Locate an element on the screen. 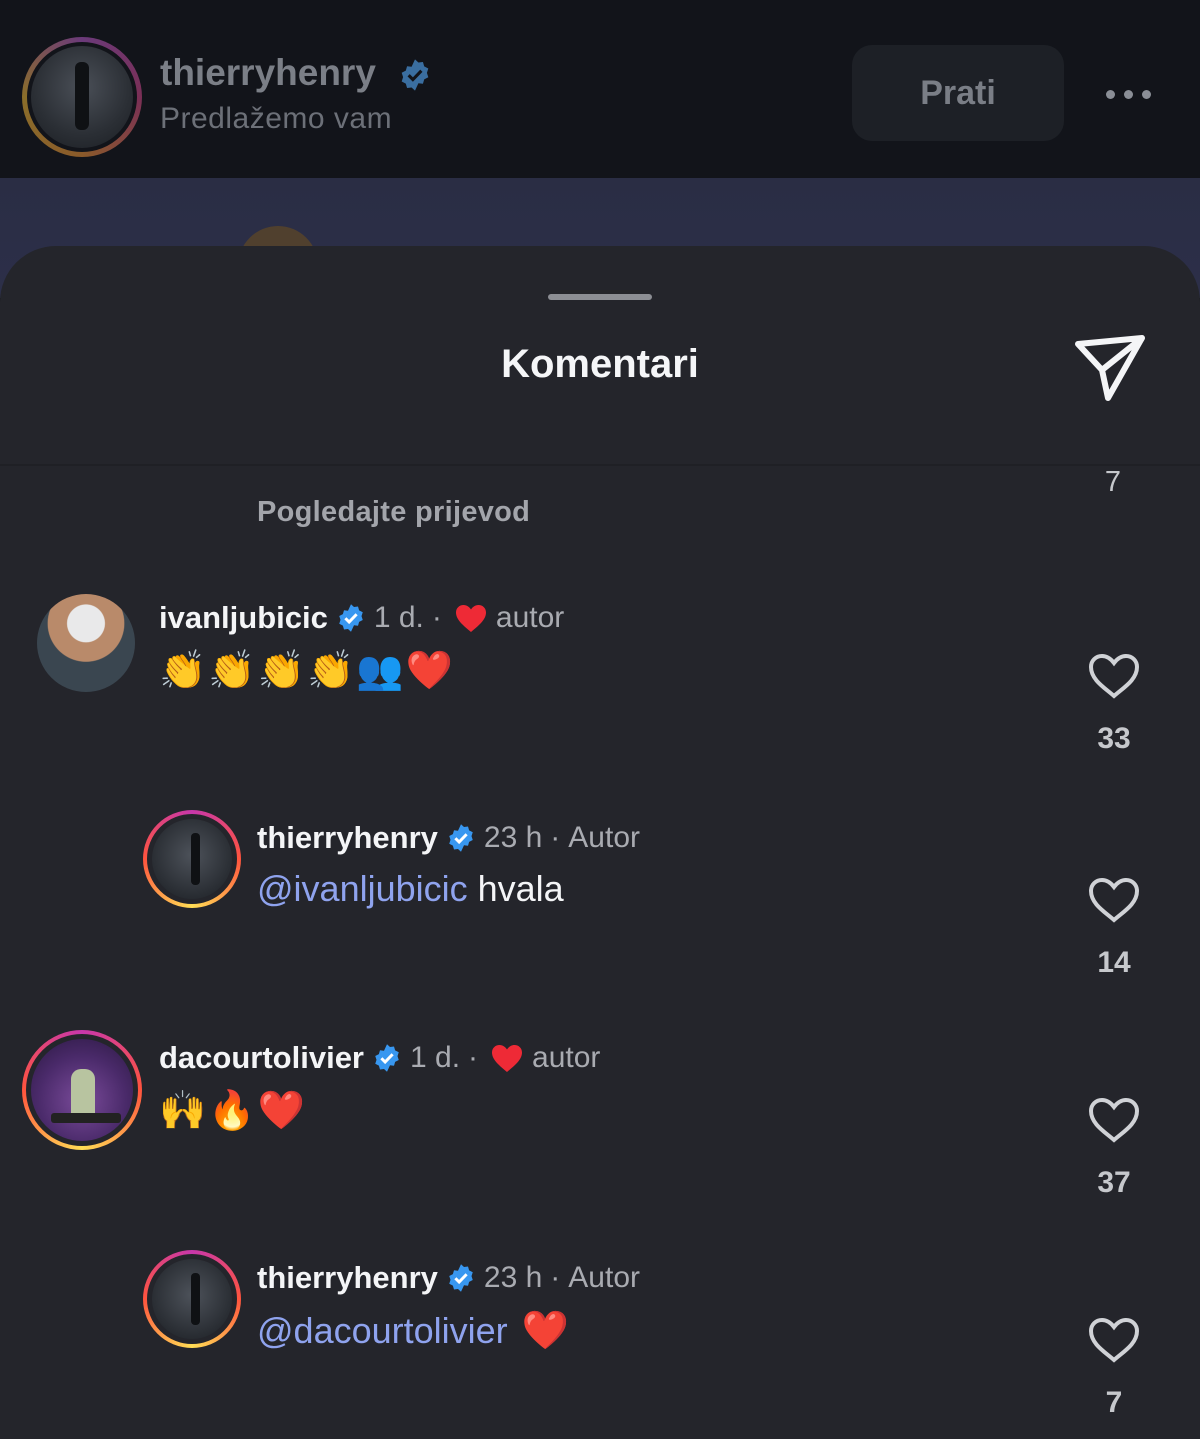 Image resolution: width=1200 pixels, height=1439 pixels. more-options-icon is located at coordinates (1134, 94).